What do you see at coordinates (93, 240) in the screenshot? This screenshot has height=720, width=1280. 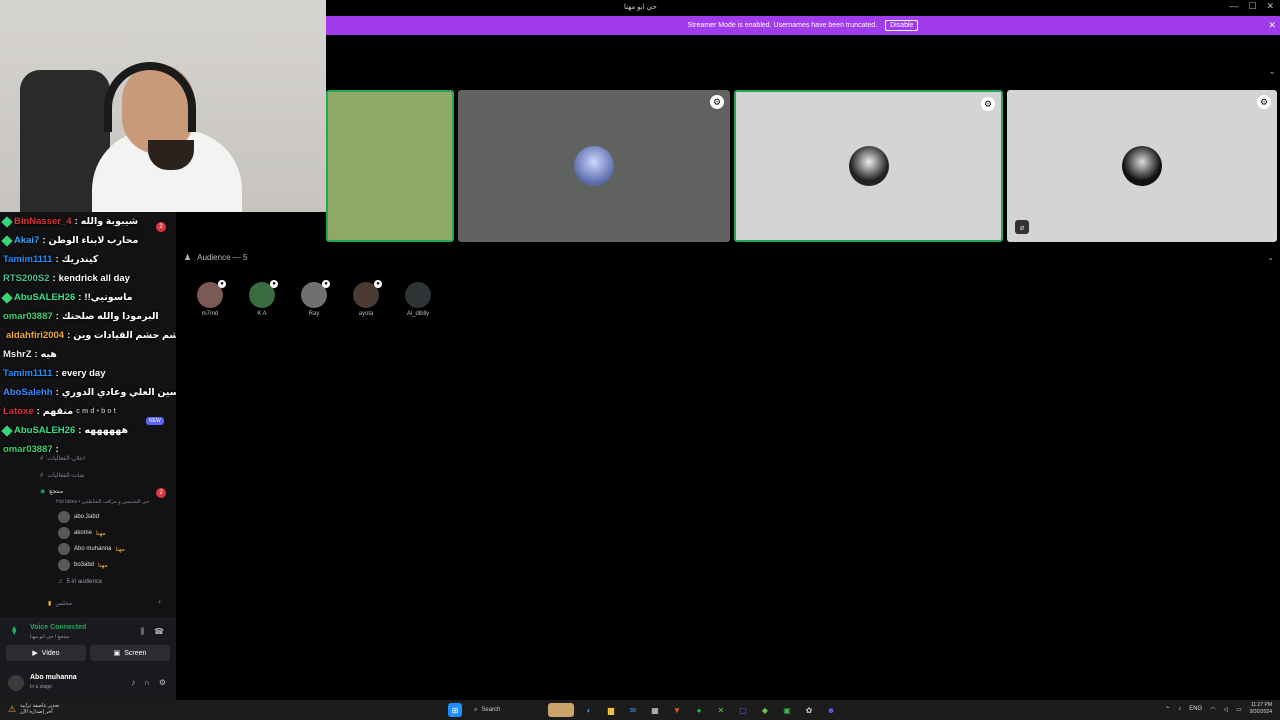 I see `chat-text: محارب لابناء الوطن` at bounding box center [93, 240].